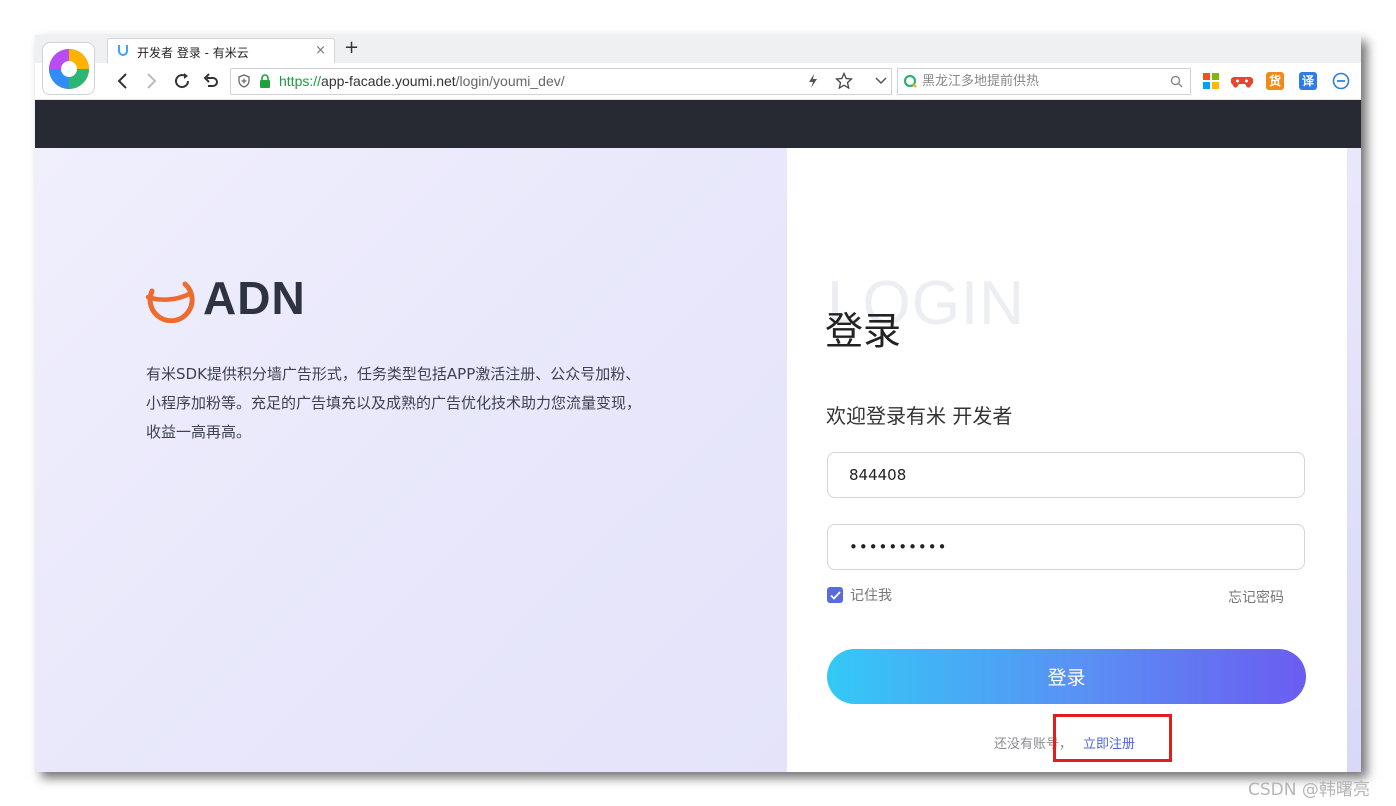  What do you see at coordinates (182, 81) in the screenshot?
I see `refresh-icon` at bounding box center [182, 81].